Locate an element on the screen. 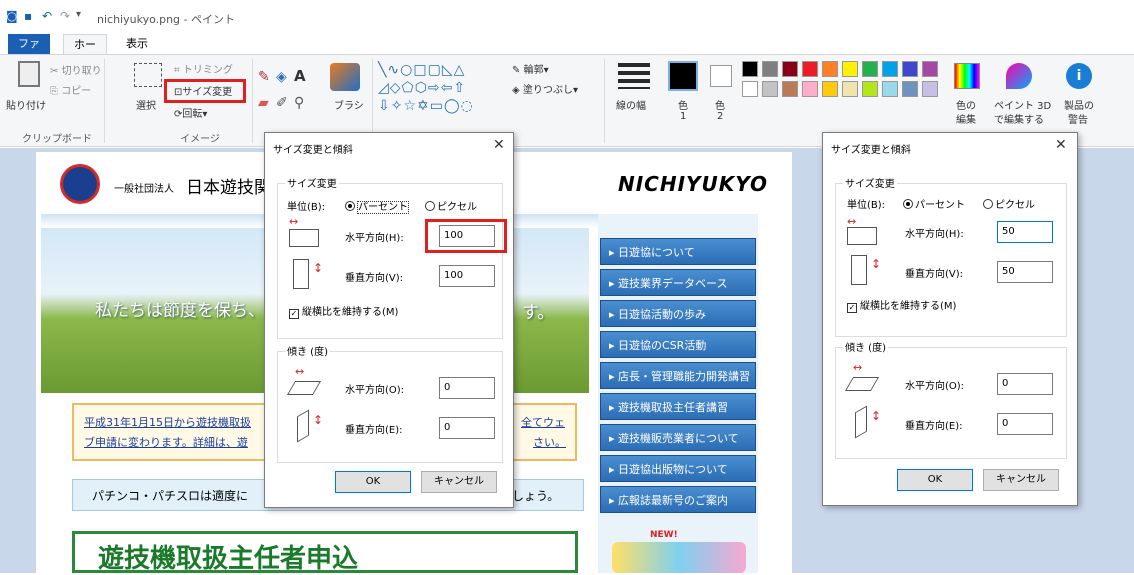 The width and height of the screenshot is (1134, 575). site-nav-item: ▸ 店長・管理職能力開発講習 is located at coordinates (678, 375).